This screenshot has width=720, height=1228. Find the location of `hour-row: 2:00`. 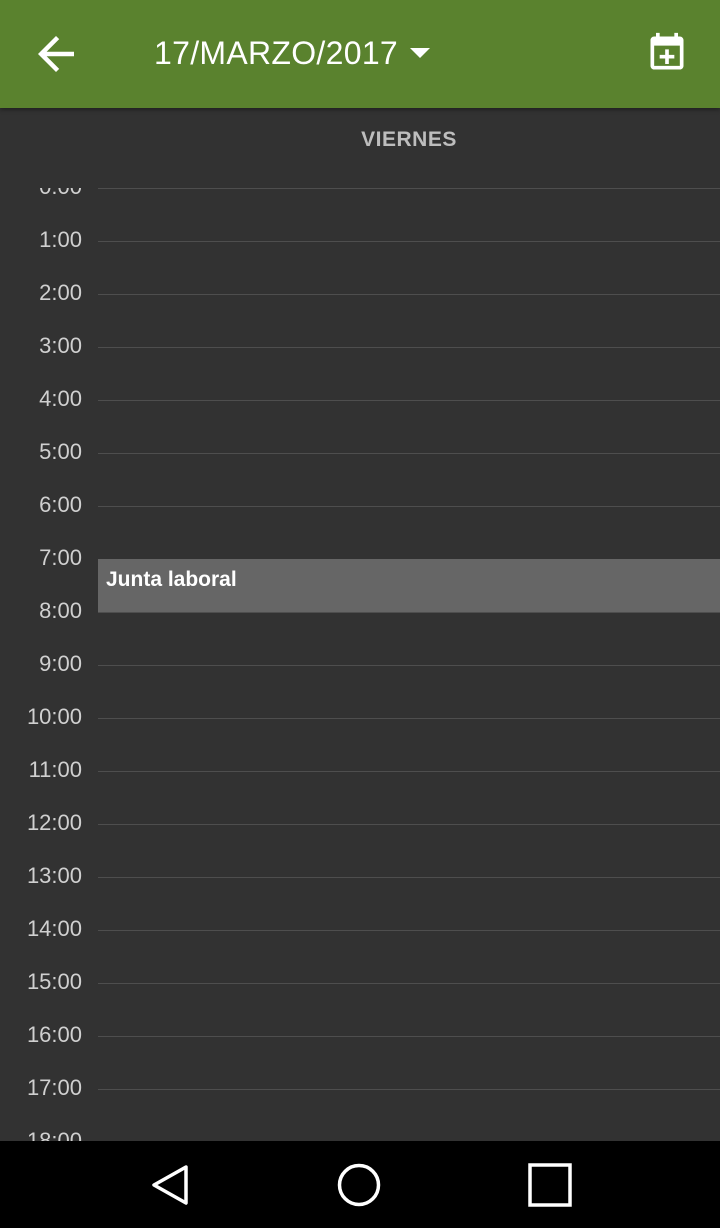

hour-row: 2:00 is located at coordinates (360, 313).